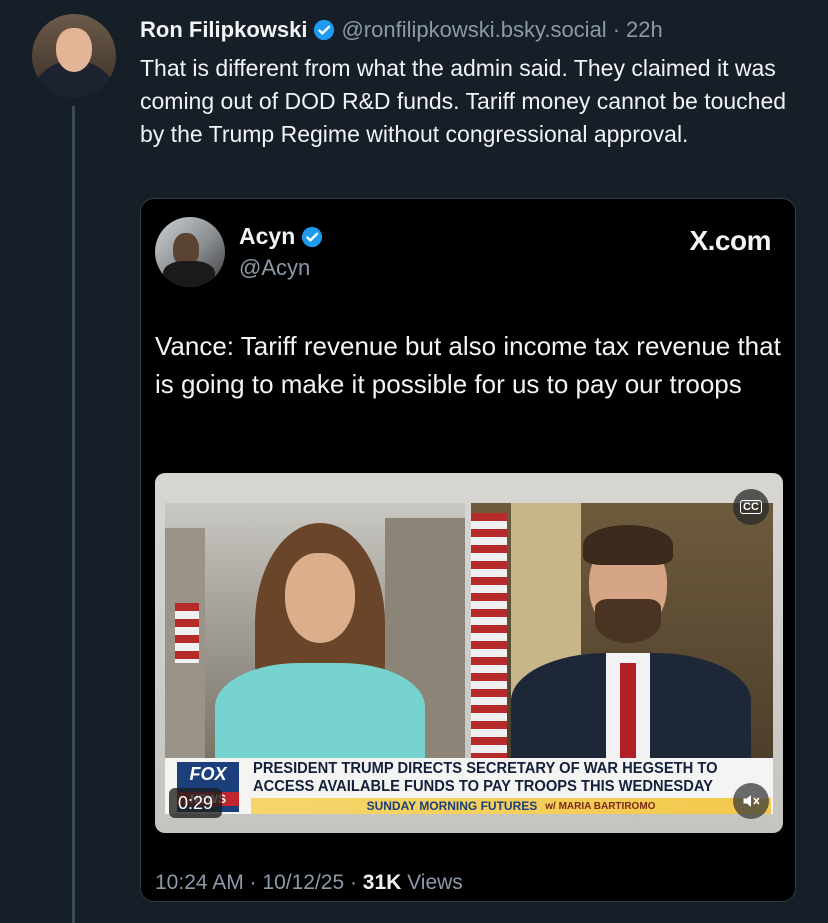 The height and width of the screenshot is (923, 828). What do you see at coordinates (628, 621) in the screenshot?
I see `guest-beard` at bounding box center [628, 621].